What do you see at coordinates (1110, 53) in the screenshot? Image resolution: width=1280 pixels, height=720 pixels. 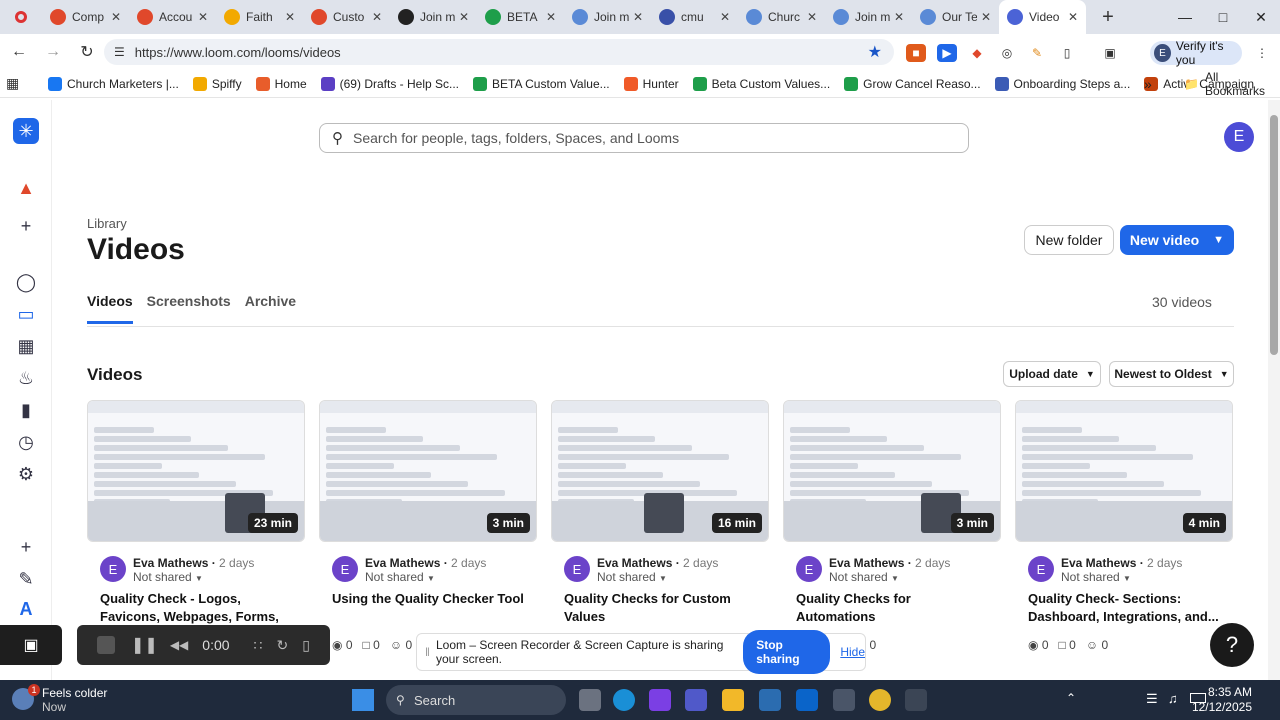 I see `sidebar-toggle-icon: ▣` at bounding box center [1110, 53].